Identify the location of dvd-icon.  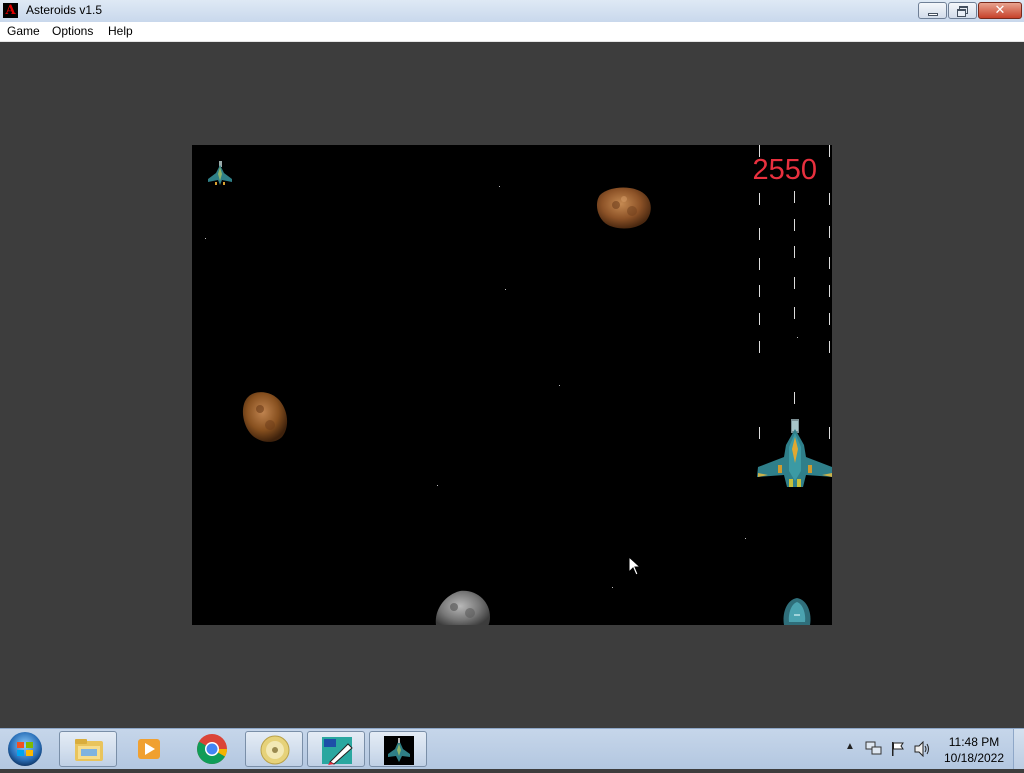
(275, 750).